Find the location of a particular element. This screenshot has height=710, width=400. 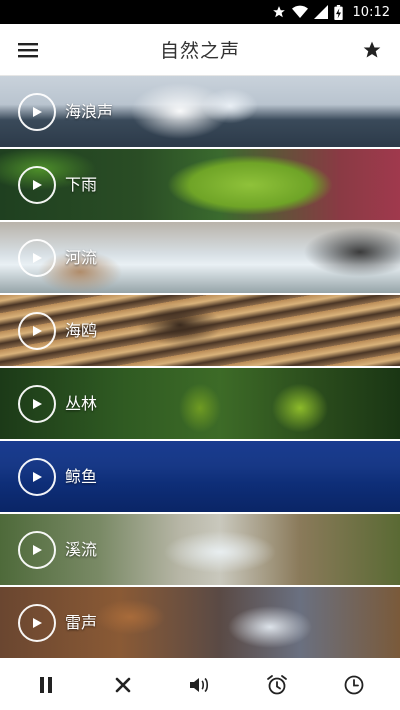

sound-tile-thunder: 雷声 is located at coordinates (200, 622).